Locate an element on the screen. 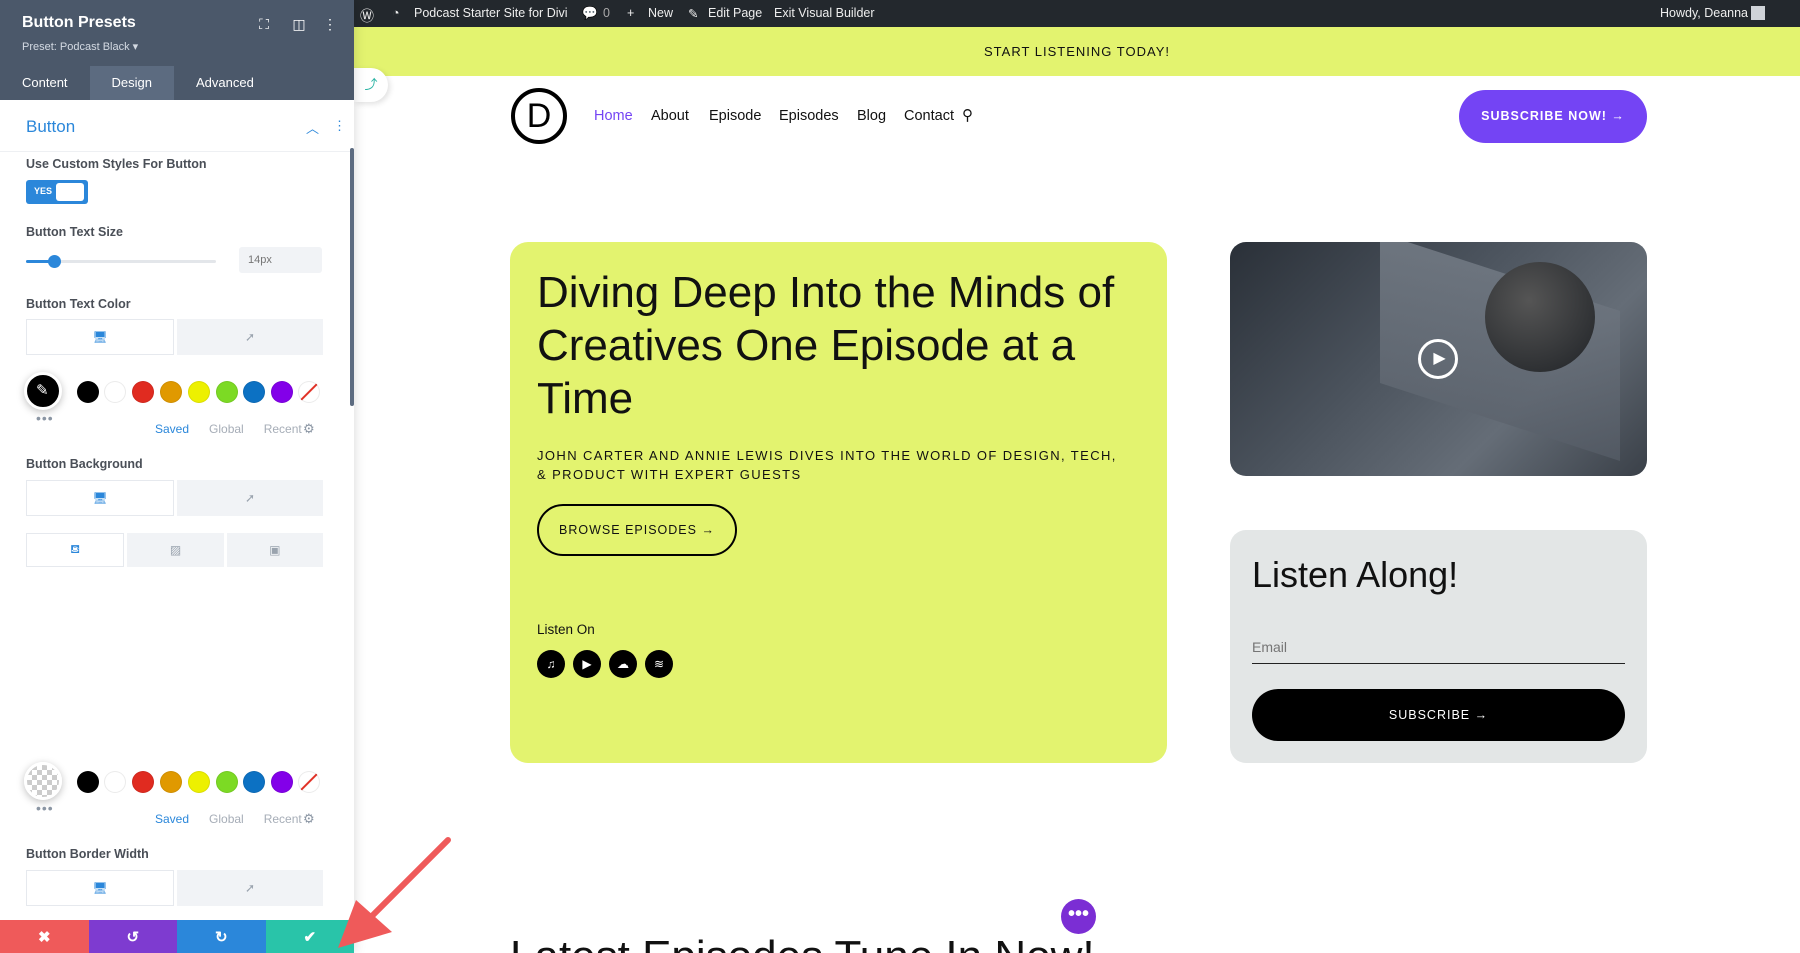  text-size-label: Button Text Size is located at coordinates (74, 232).